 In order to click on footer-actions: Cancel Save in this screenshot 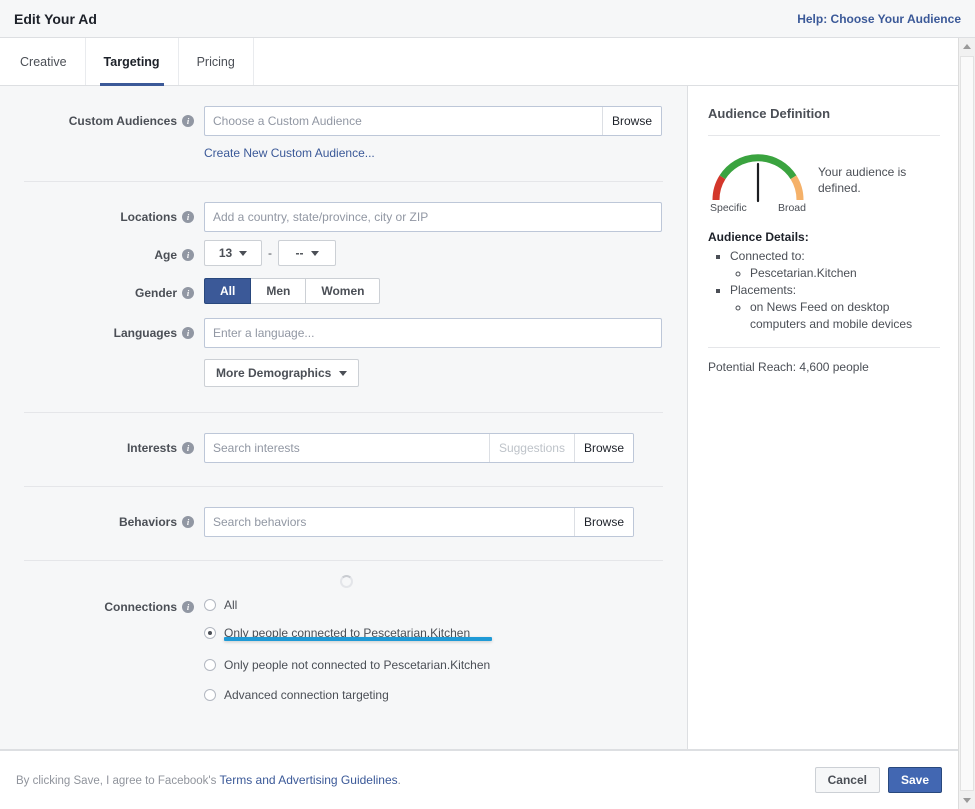, I will do `click(878, 780)`.